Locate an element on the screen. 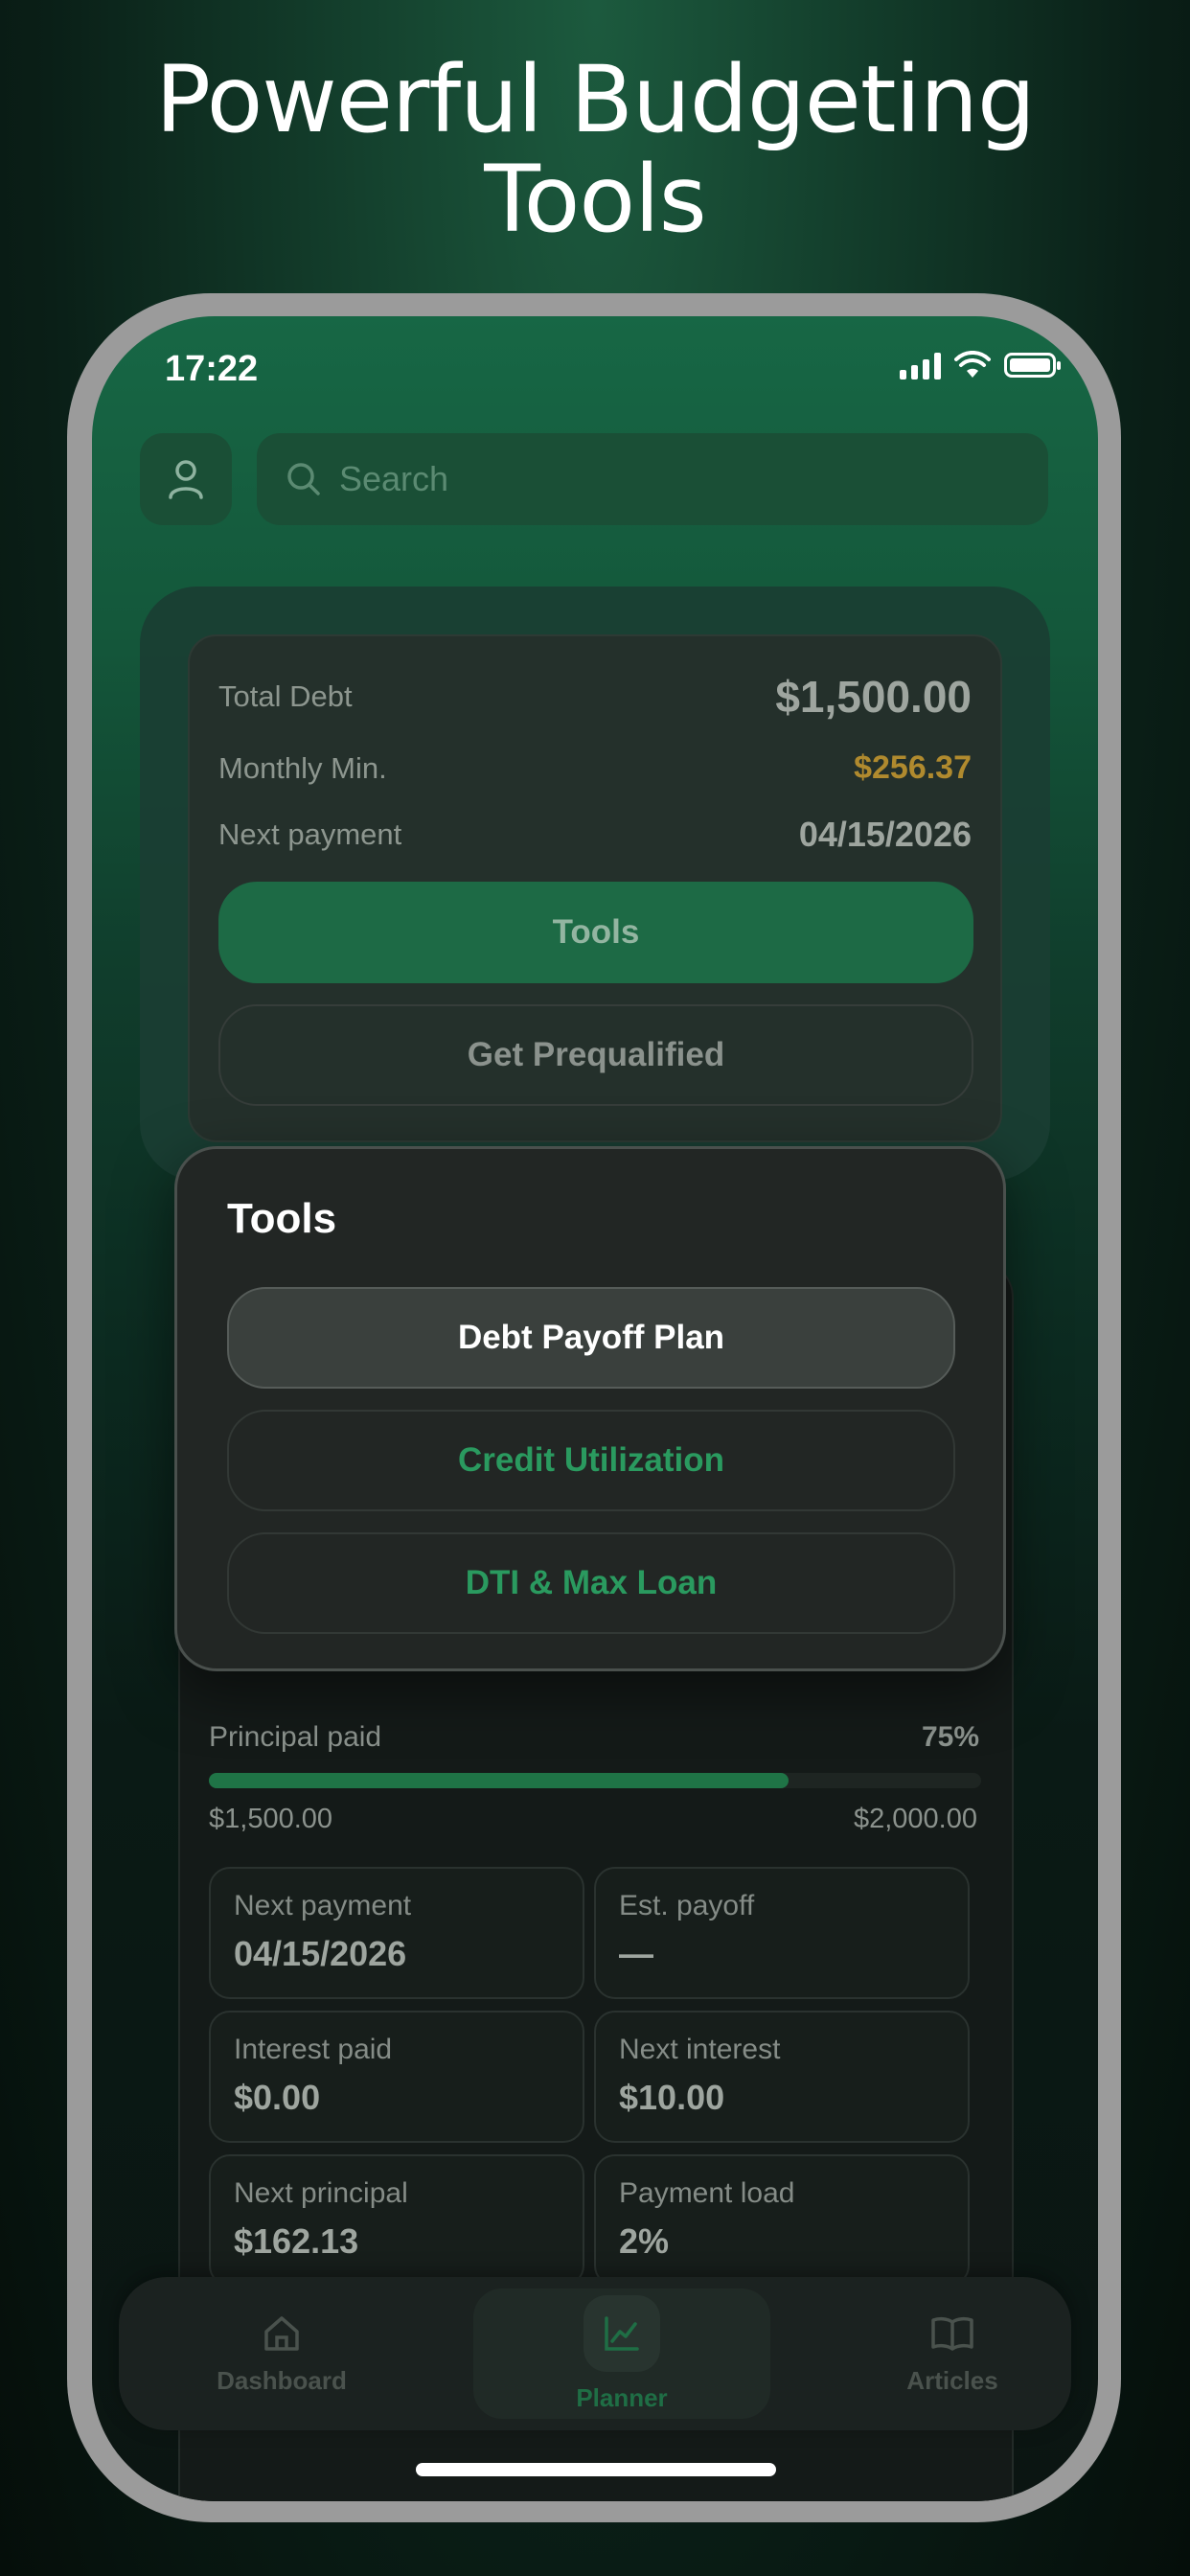  stat-next-principal: Next principal $162.13 is located at coordinates (397, 2220).